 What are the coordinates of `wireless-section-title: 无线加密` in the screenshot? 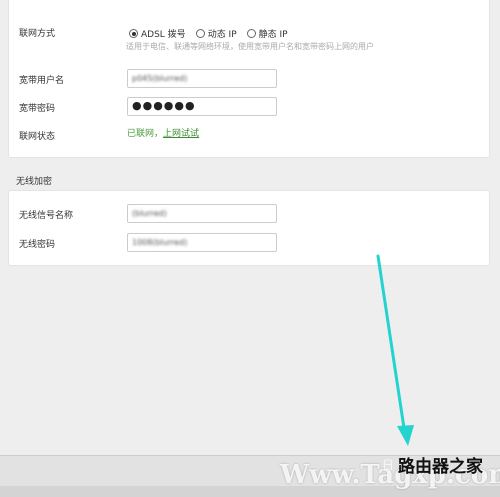 It's located at (34, 182).